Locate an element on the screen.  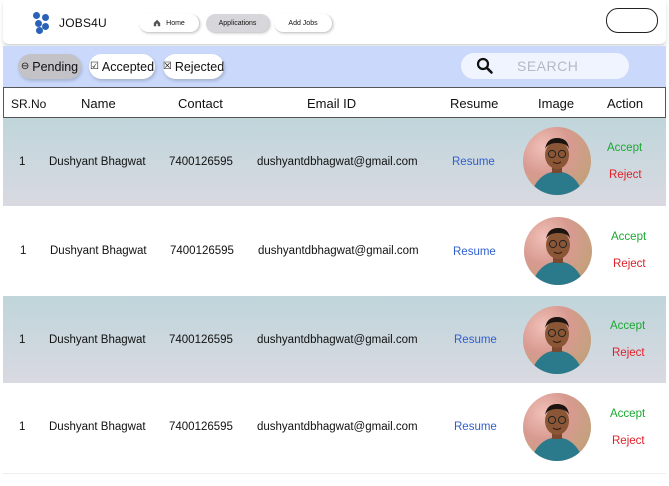
nav-applications: Applications is located at coordinates (238, 23).